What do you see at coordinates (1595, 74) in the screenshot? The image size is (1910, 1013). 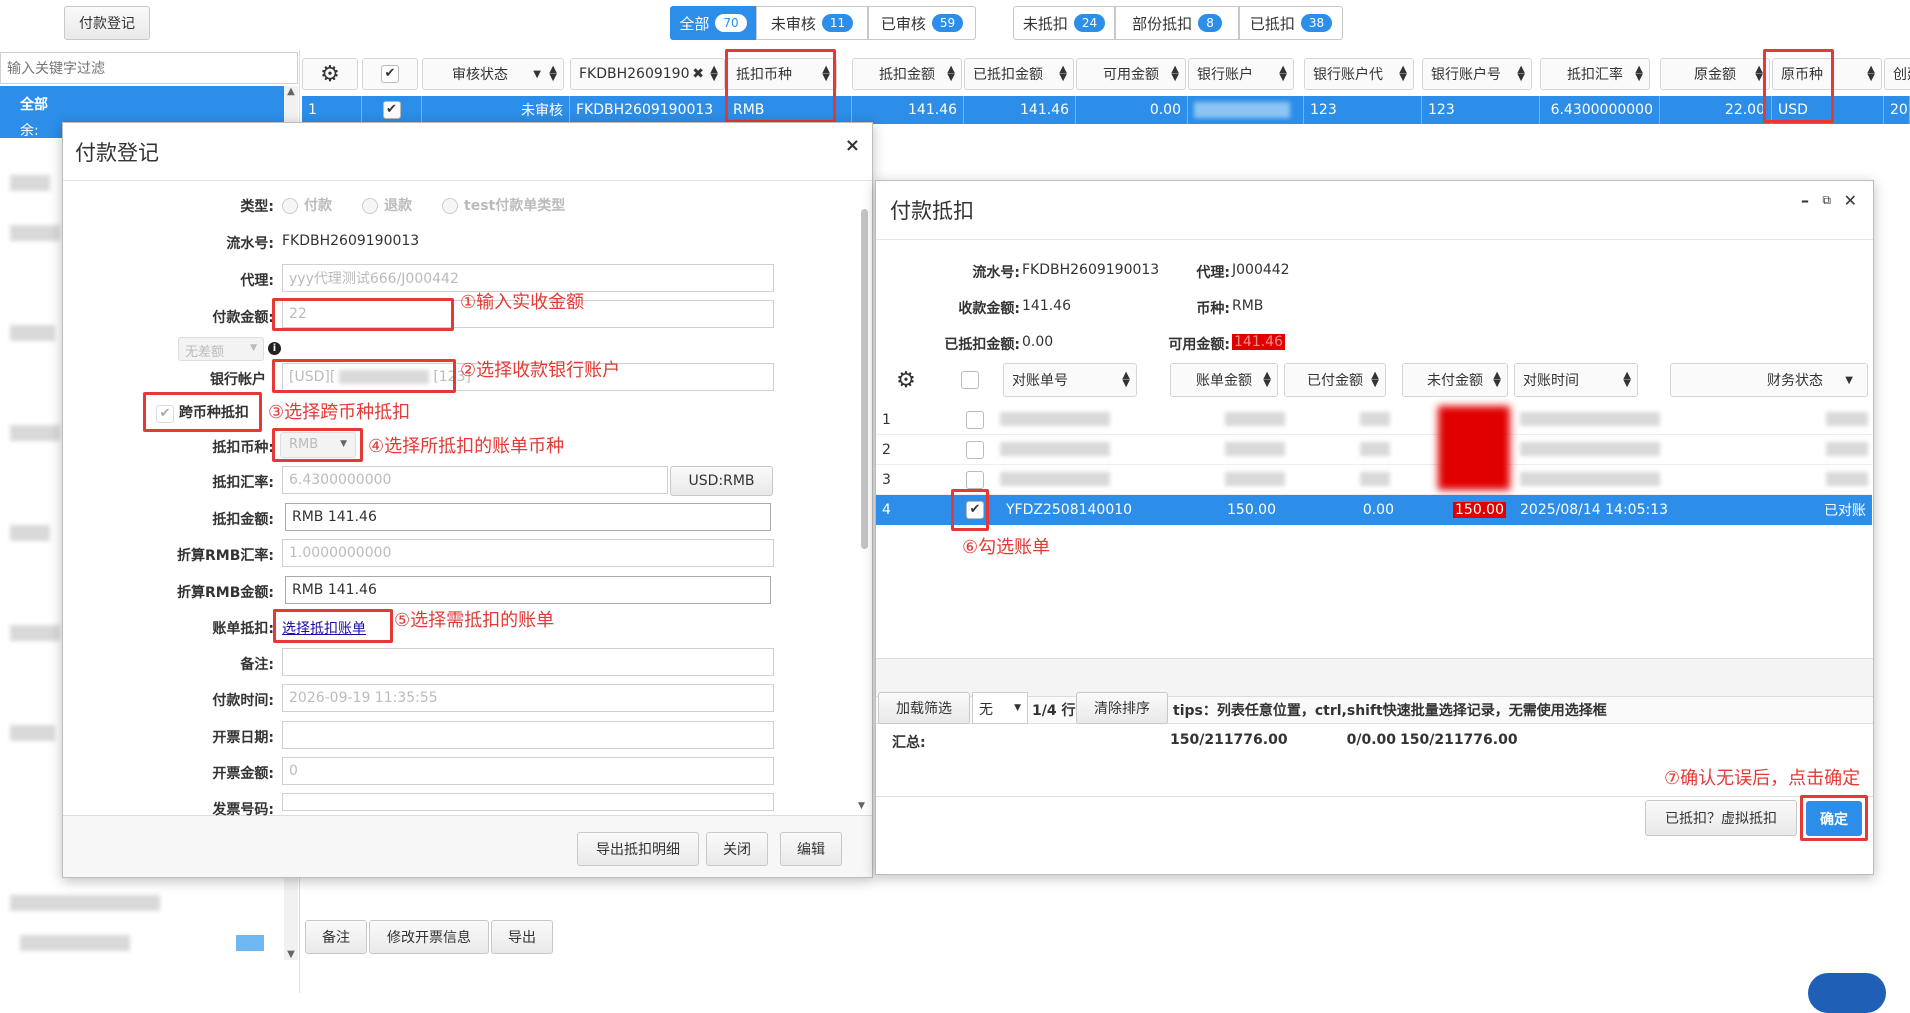 I see `col-rate: 抵扣汇率 ▲ ▼` at bounding box center [1595, 74].